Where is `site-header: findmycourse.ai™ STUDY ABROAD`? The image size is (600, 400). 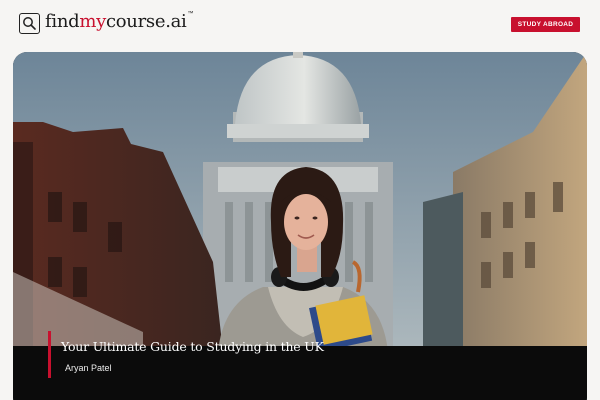
site-header: findmycourse.ai™ STUDY ABROAD is located at coordinates (300, 24).